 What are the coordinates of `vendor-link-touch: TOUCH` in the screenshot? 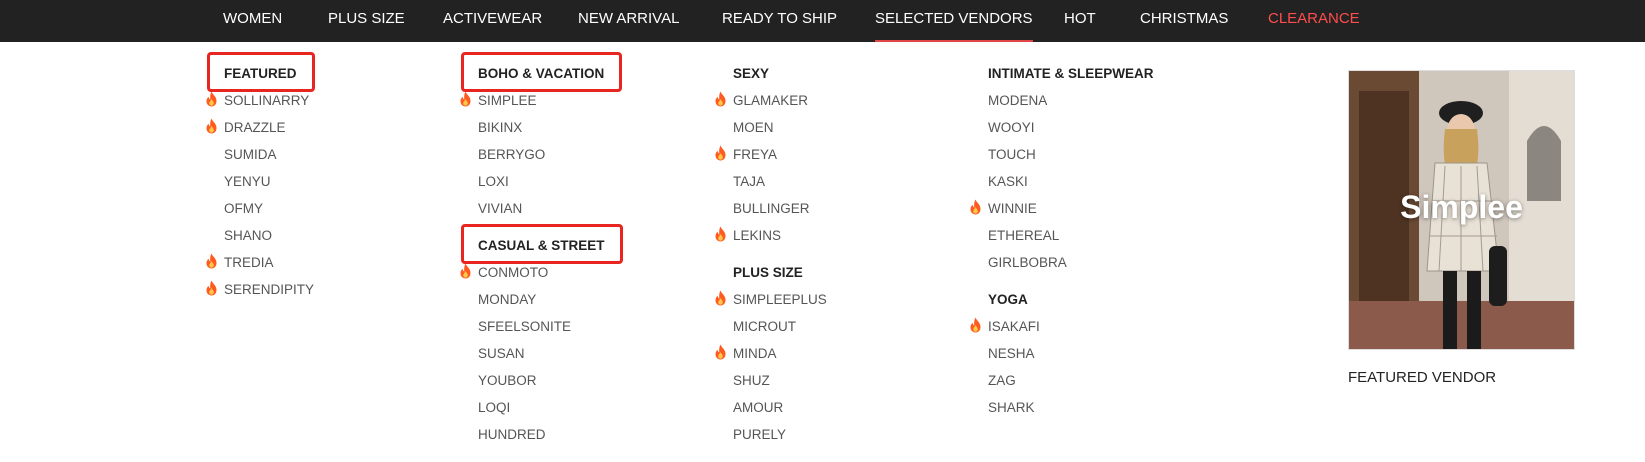 It's located at (1012, 154).